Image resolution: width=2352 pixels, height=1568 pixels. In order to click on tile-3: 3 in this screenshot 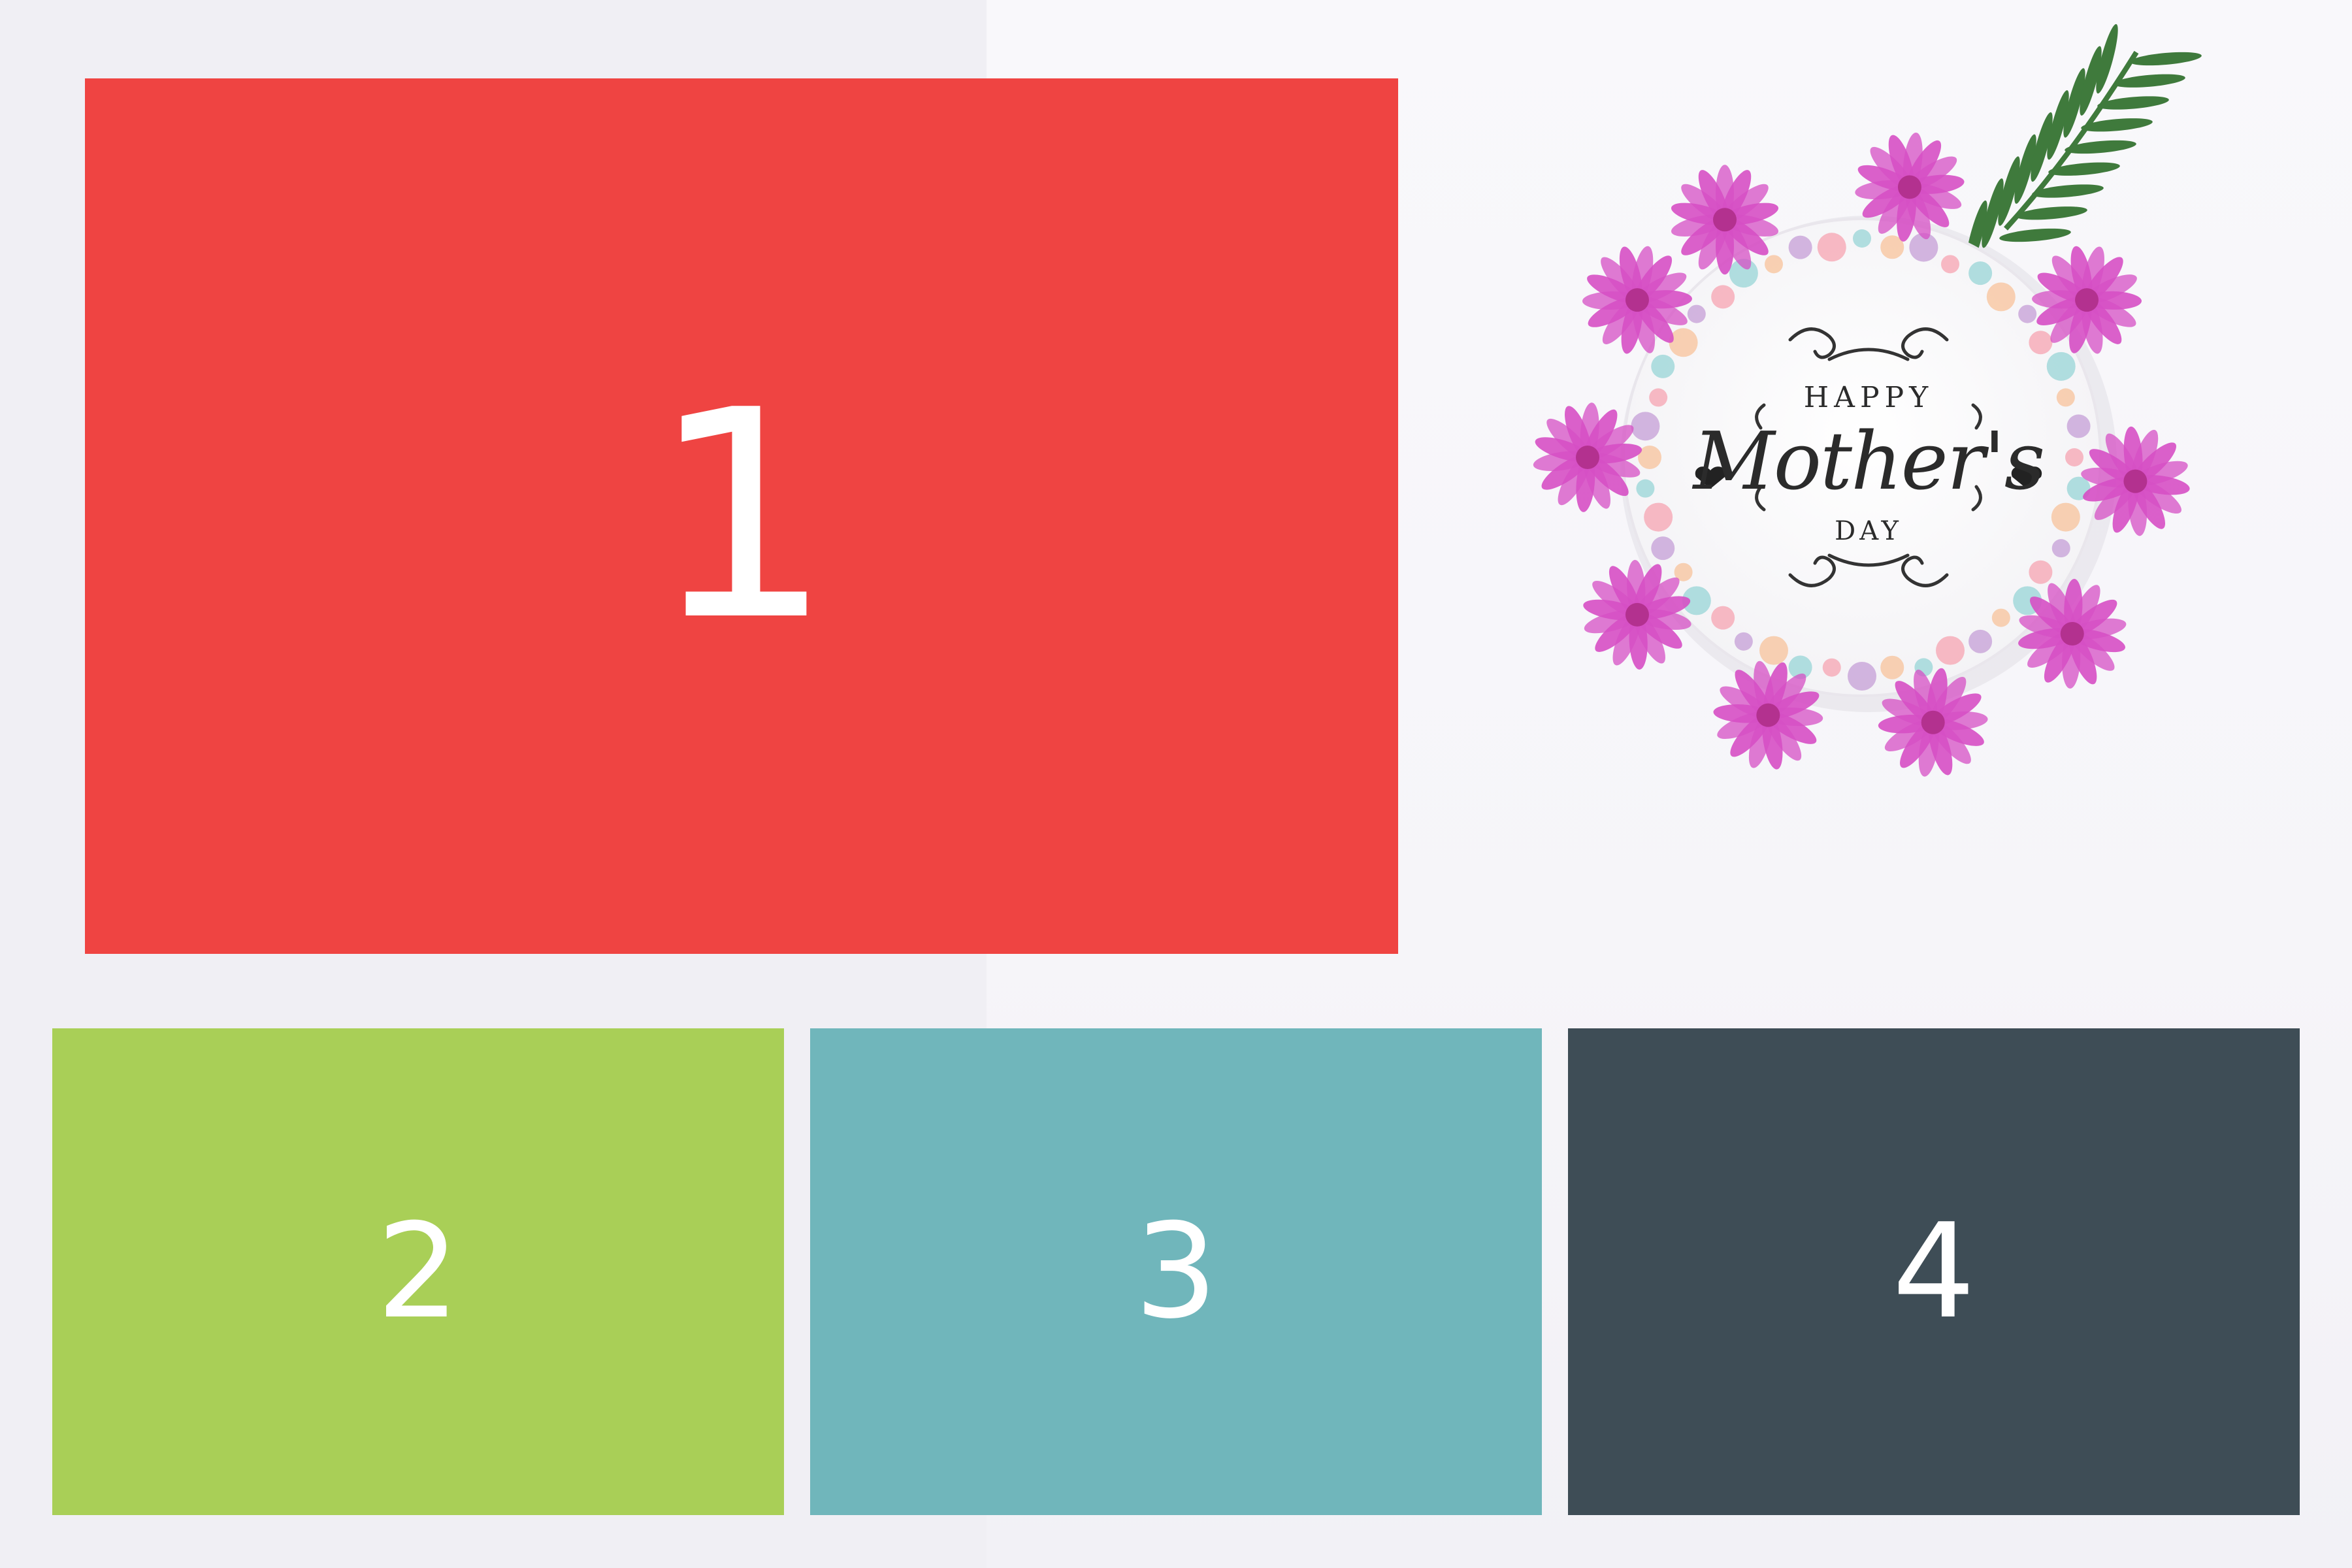, I will do `click(1176, 1271)`.